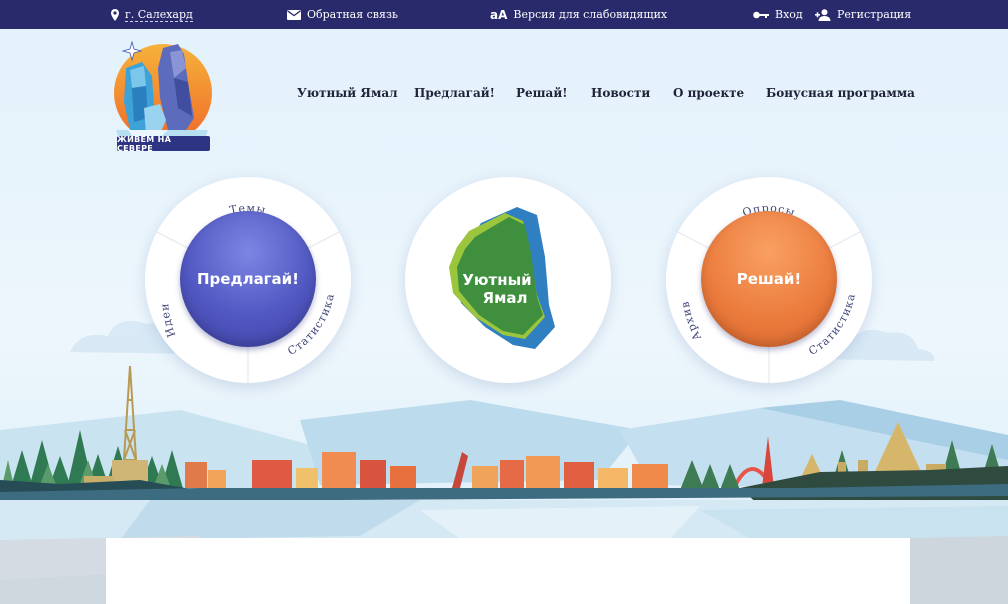  What do you see at coordinates (874, 14) in the screenshot?
I see `register-label: Регистрация` at bounding box center [874, 14].